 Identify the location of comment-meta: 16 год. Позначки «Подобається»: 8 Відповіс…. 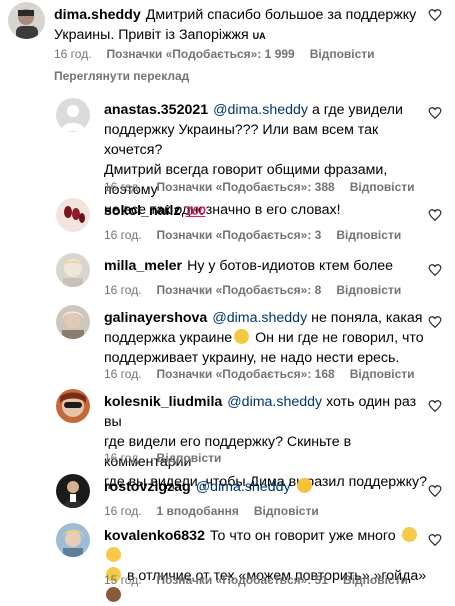
(260, 290).